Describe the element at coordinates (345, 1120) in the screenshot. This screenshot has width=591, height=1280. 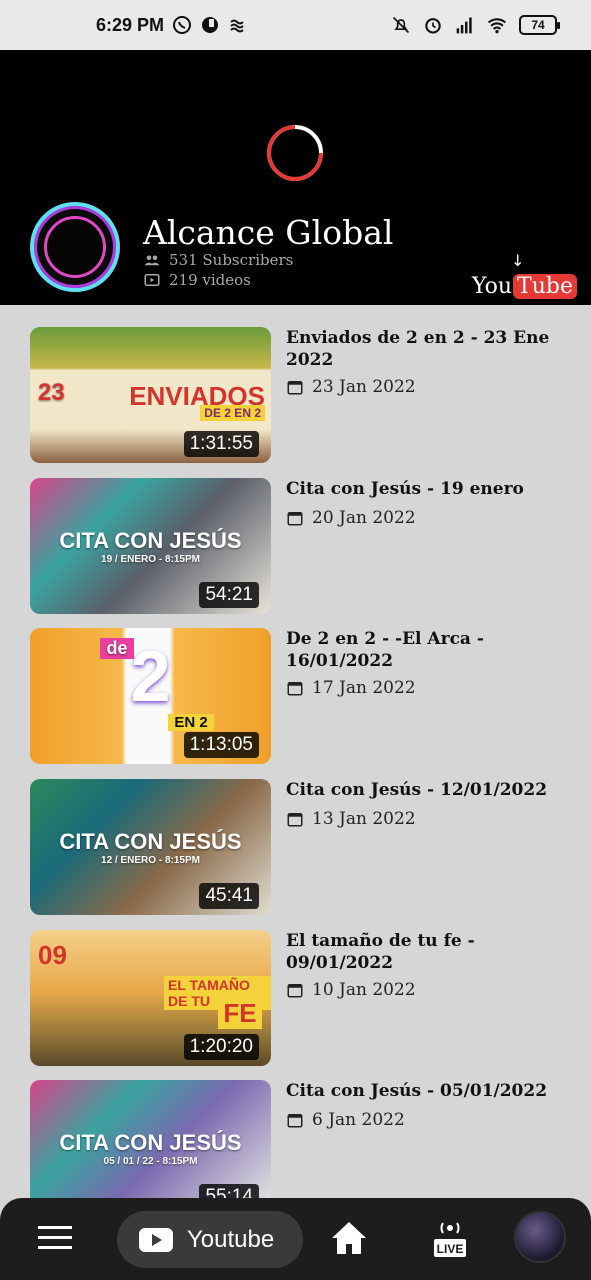
I see `video-date: 6 Jan 2022` at that location.